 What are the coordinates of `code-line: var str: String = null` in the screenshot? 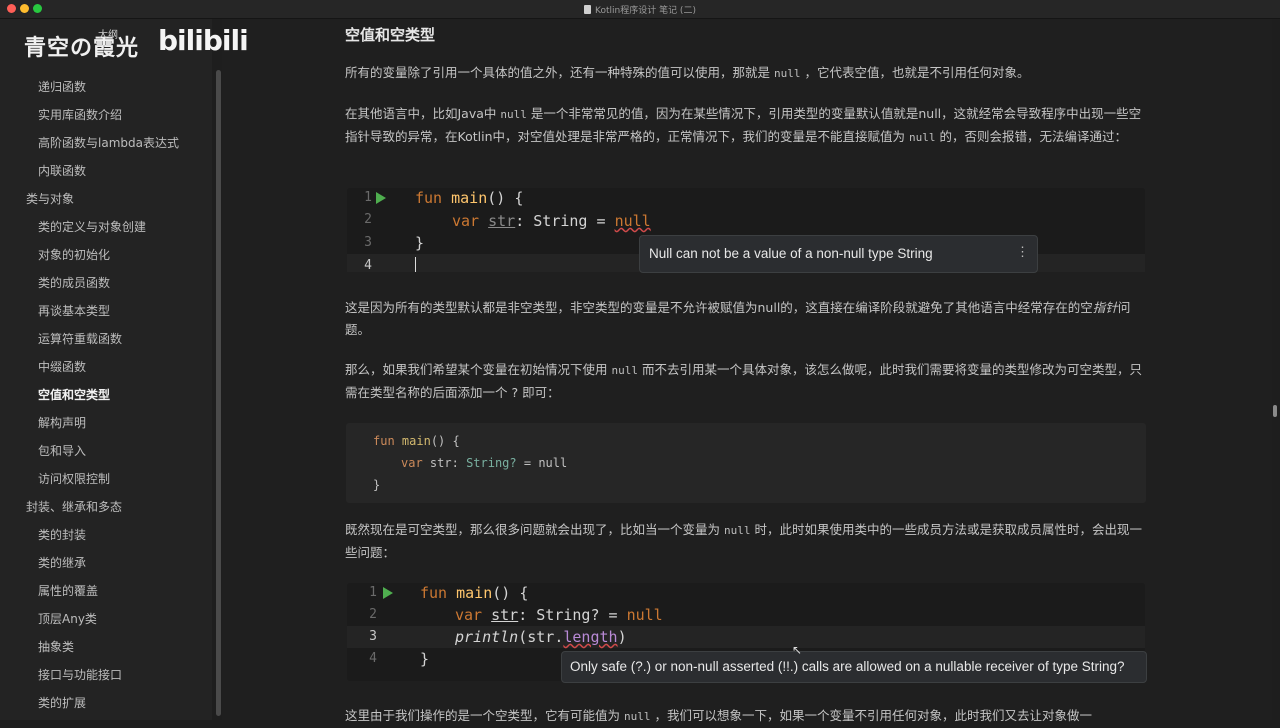 It's located at (551, 221).